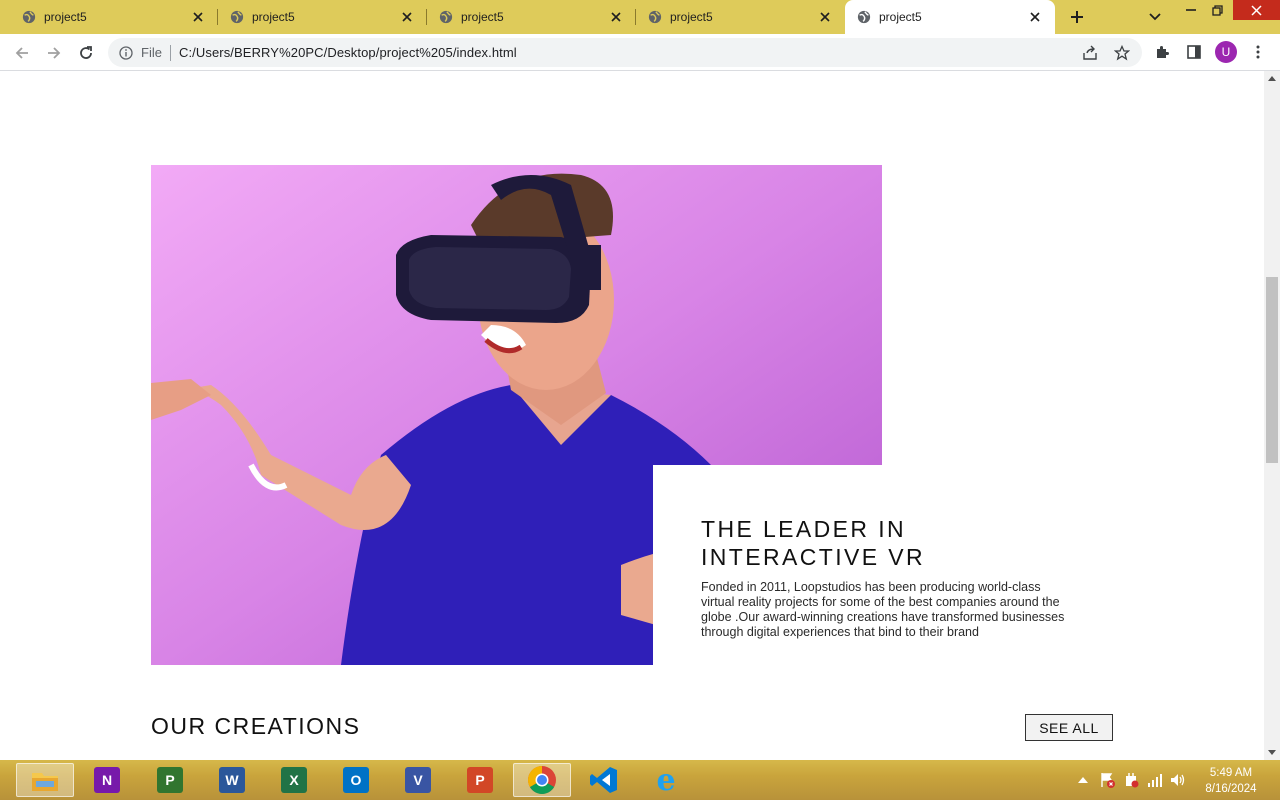  I want to click on restore-icon, so click(1217, 10).